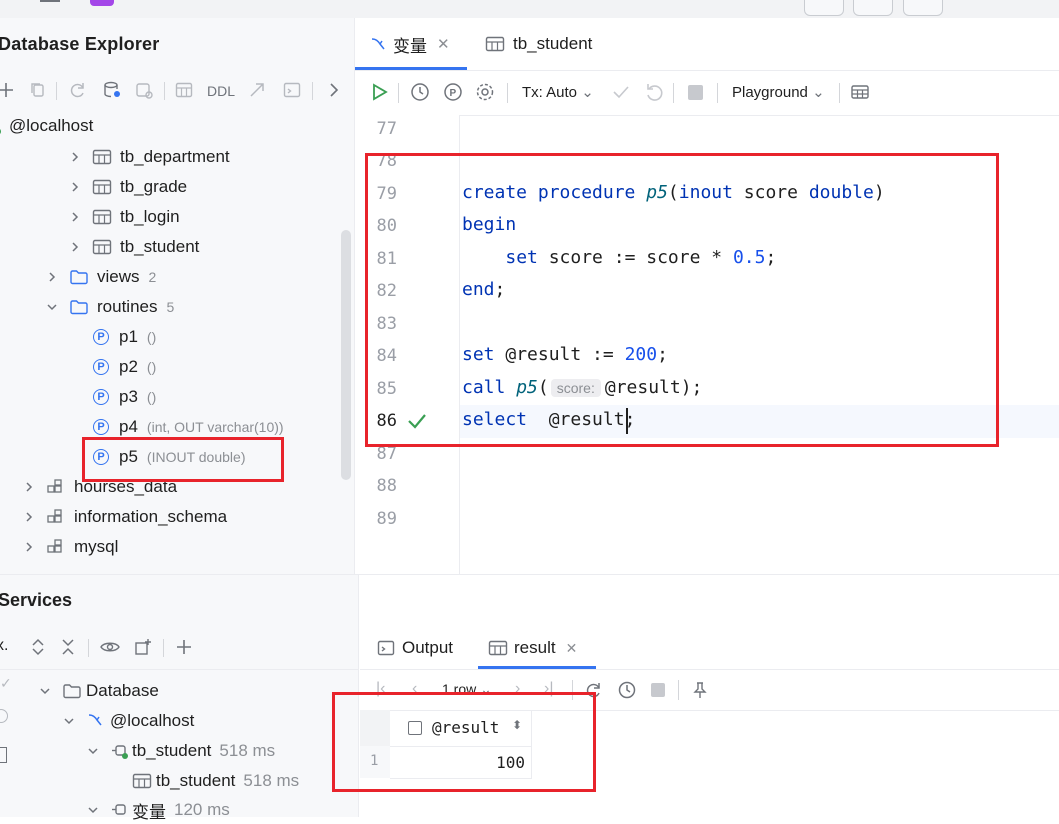 The image size is (1059, 824). What do you see at coordinates (554, 690) in the screenshot?
I see `last-page-icon: ›|` at bounding box center [554, 690].